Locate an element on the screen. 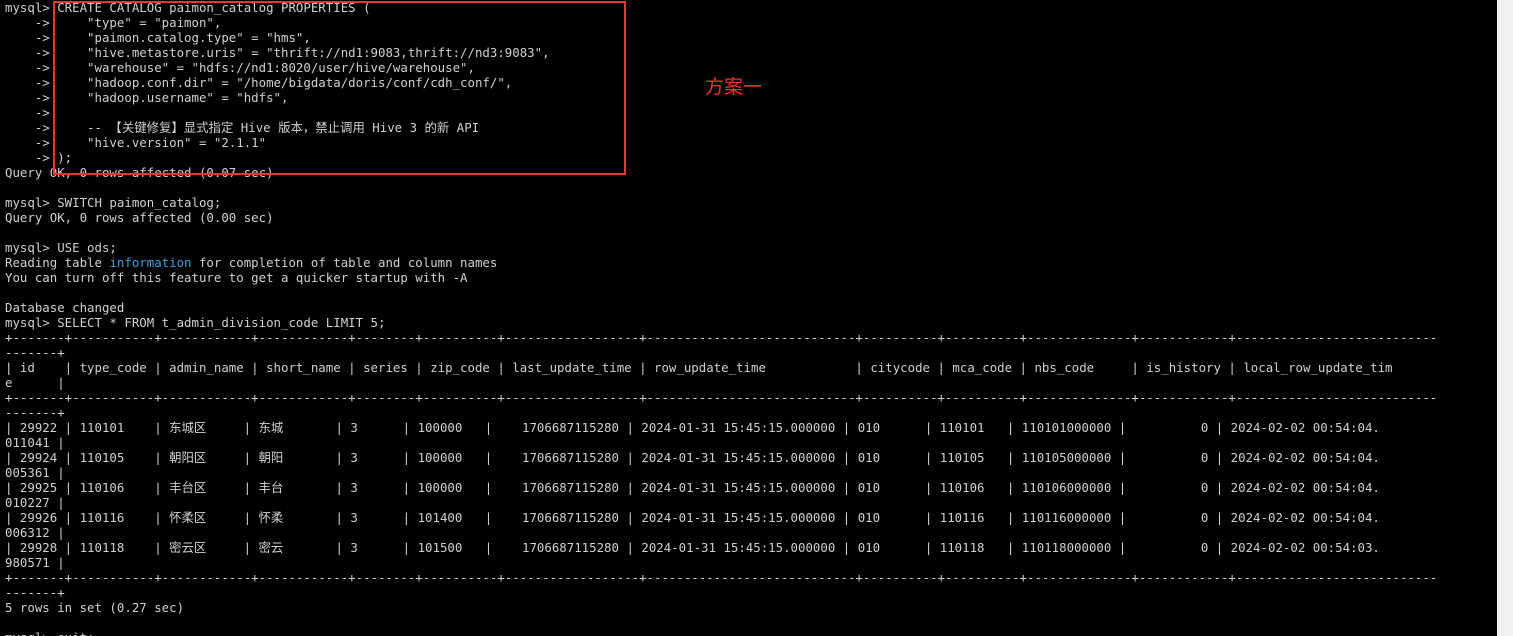 The width and height of the screenshot is (1513, 636). terminal-line: -> ); is located at coordinates (39, 157).